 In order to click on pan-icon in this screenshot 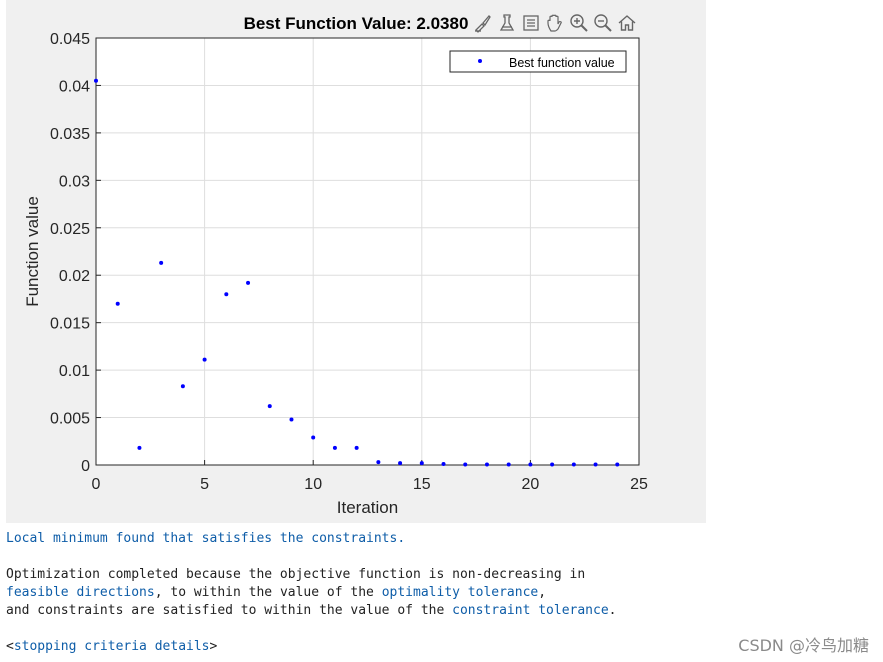, I will do `click(555, 23)`.